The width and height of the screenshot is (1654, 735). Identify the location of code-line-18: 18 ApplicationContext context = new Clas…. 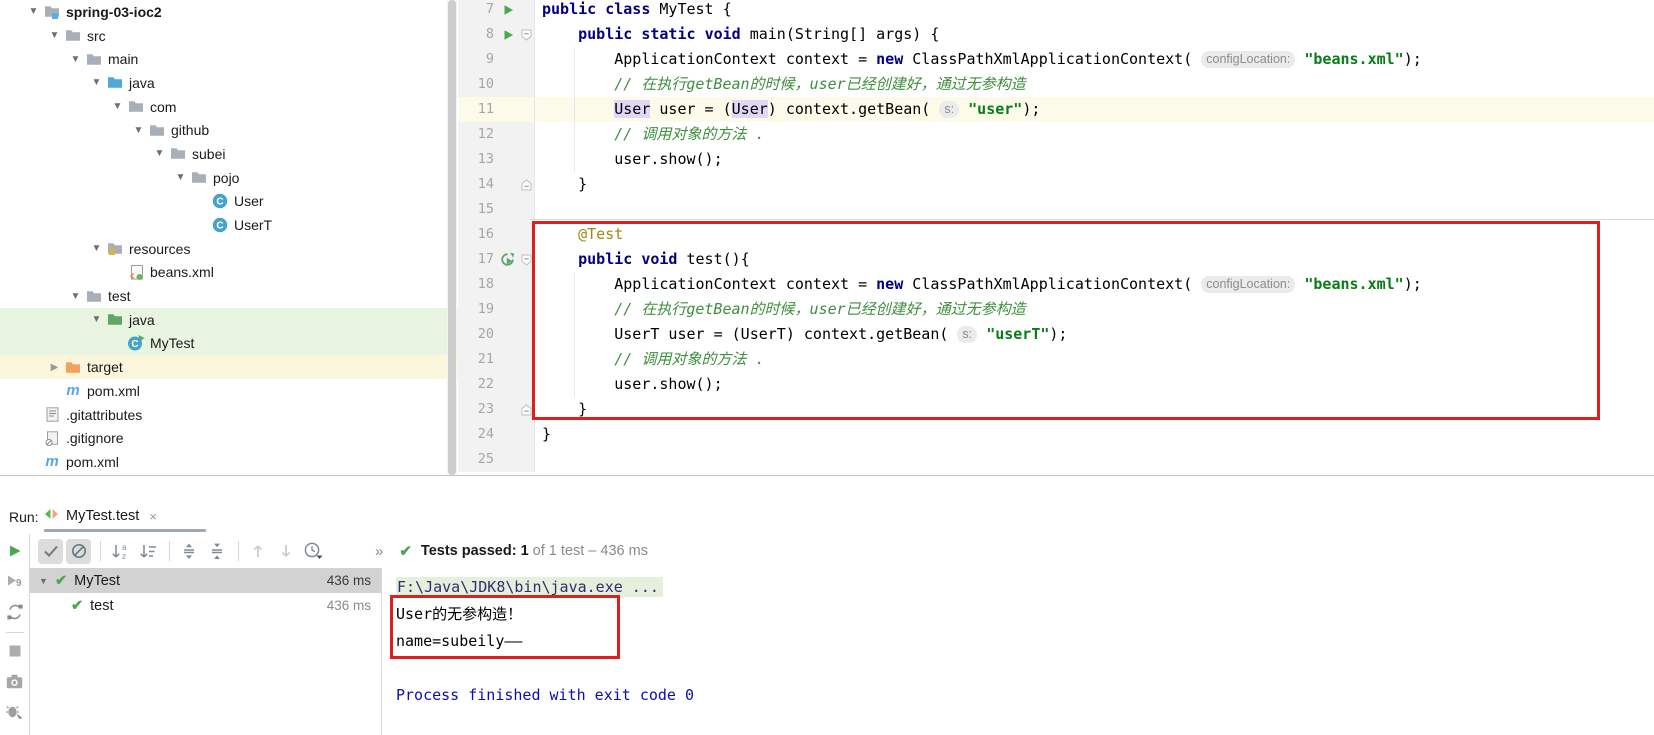
(1056, 284).